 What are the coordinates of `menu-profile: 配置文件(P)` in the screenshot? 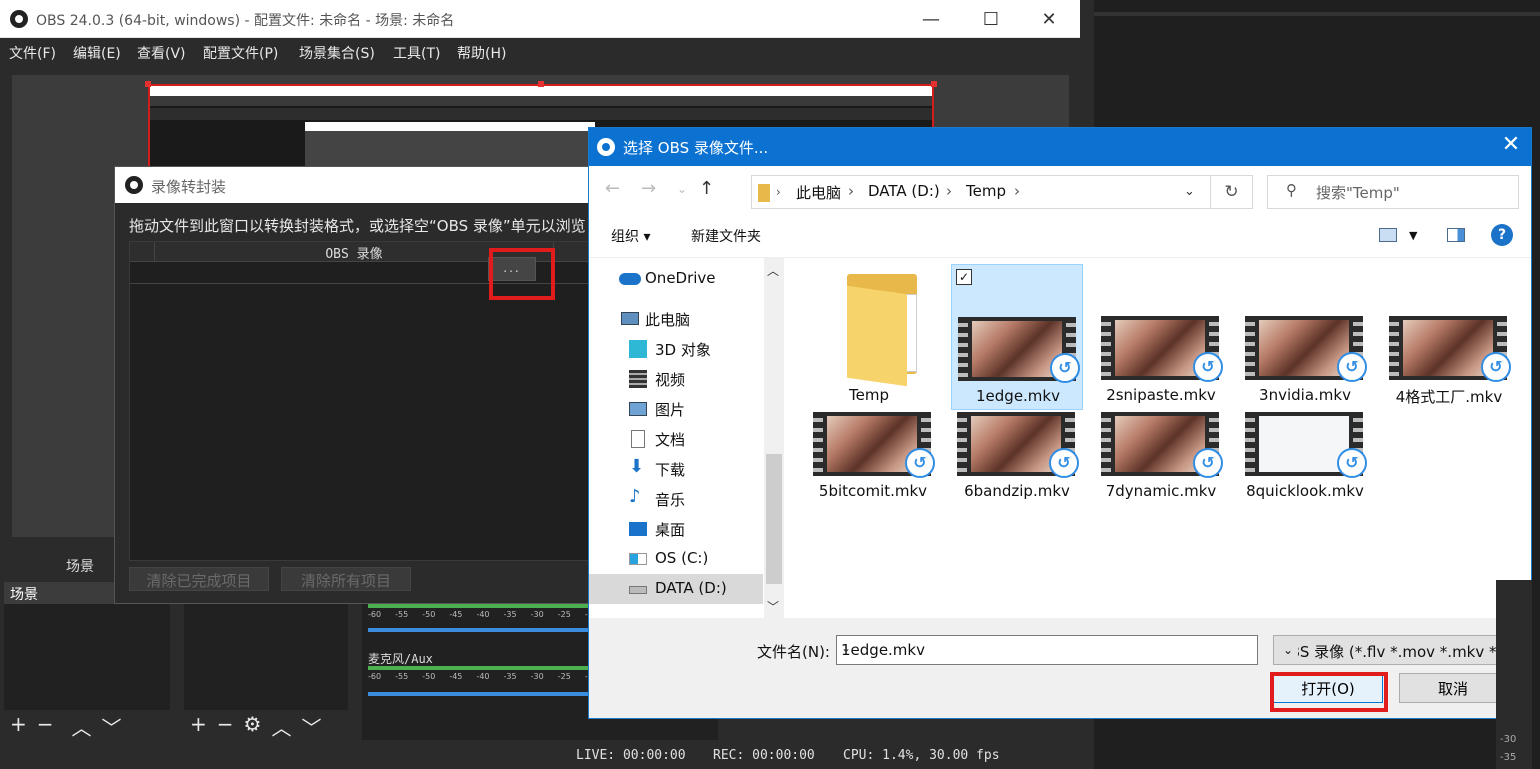 It's located at (240, 53).